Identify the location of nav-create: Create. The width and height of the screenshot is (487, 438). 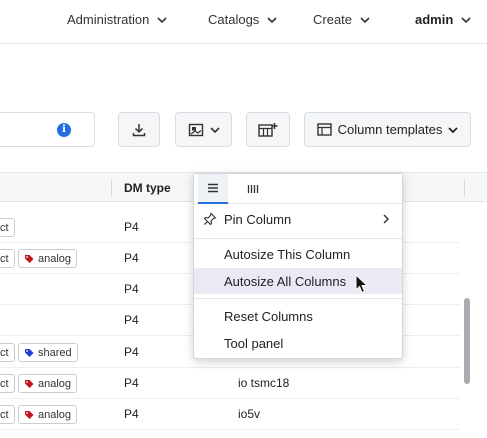
(341, 19).